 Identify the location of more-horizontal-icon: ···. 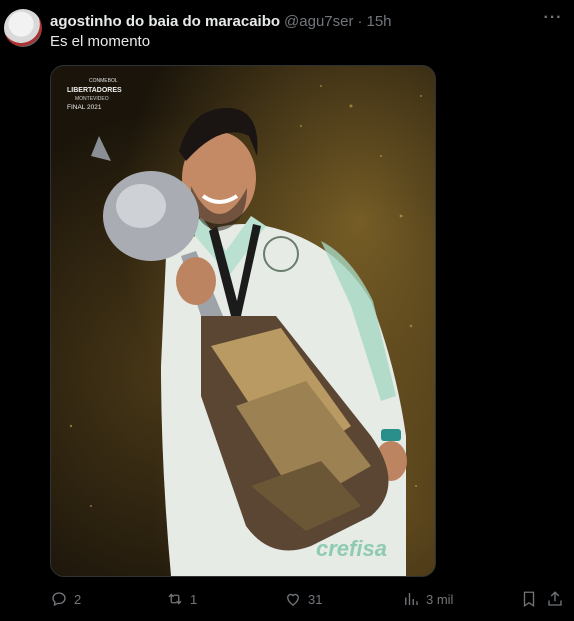
(553, 17).